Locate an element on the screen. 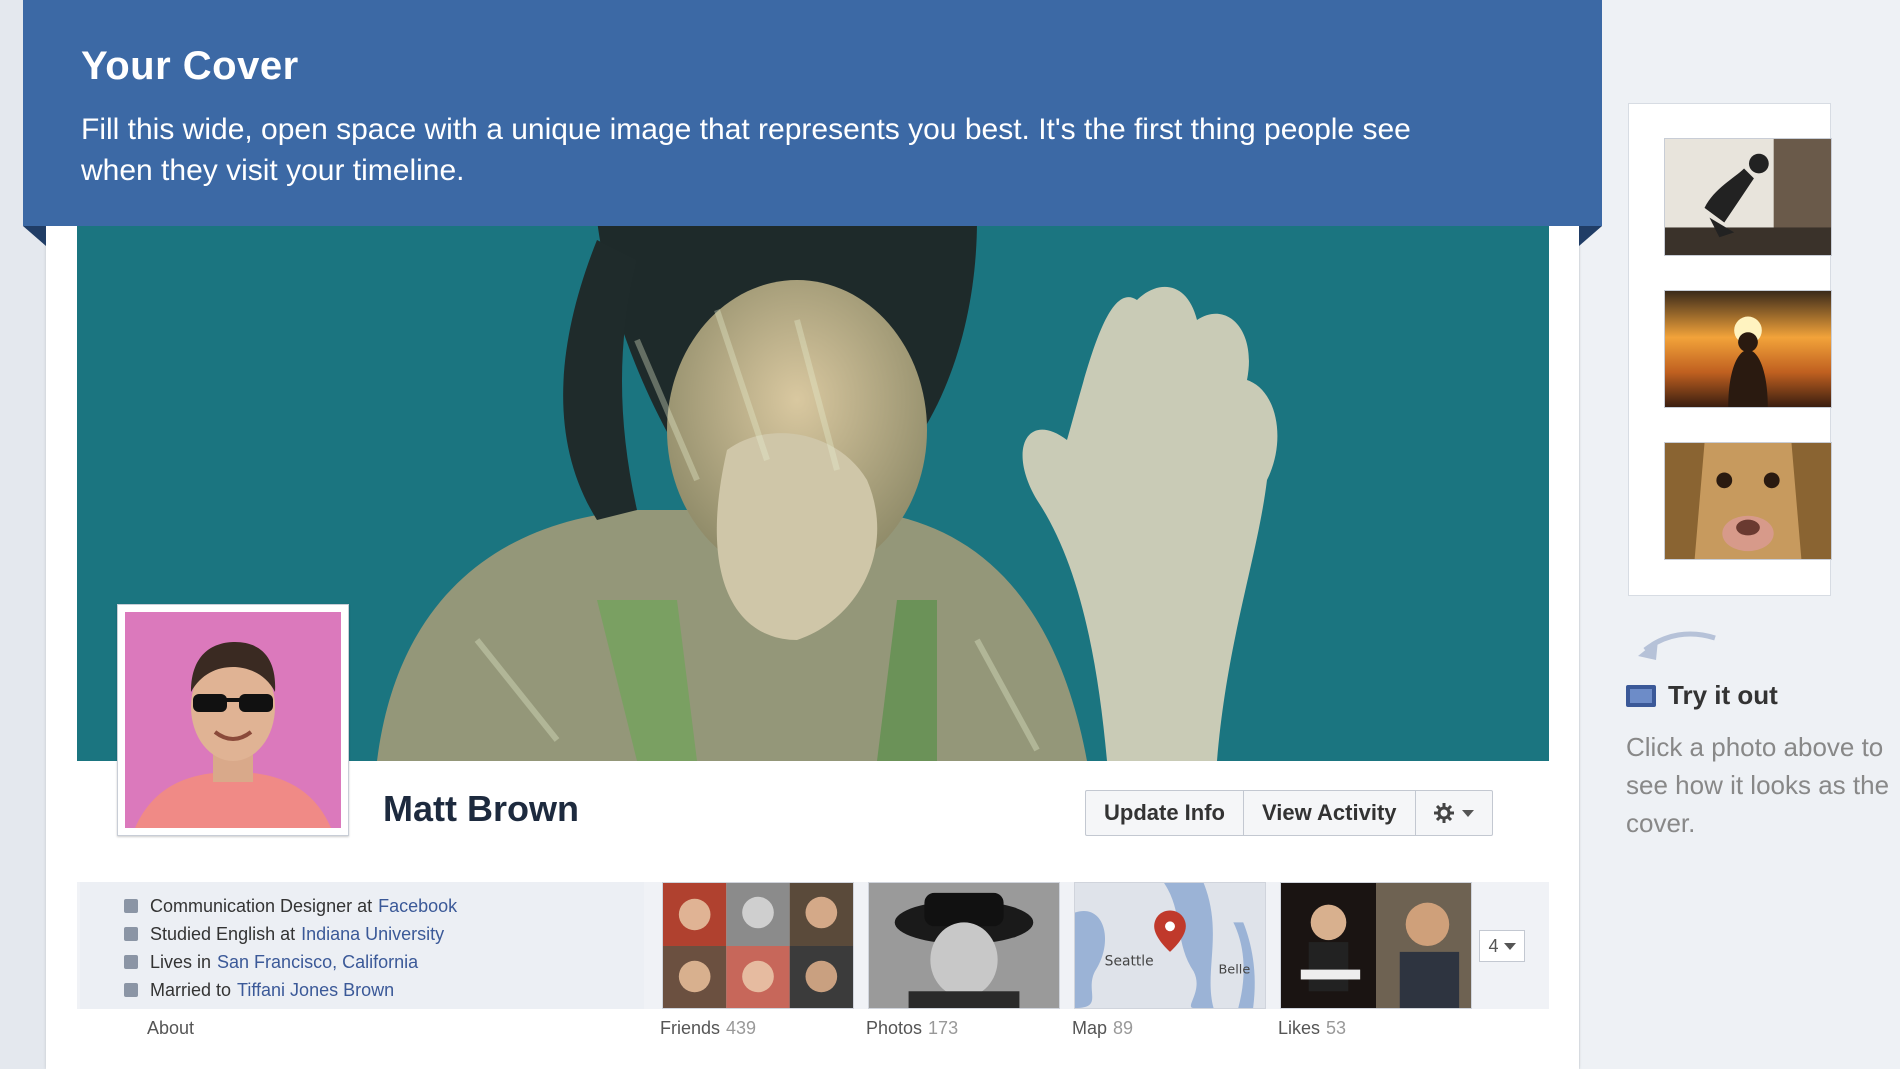 The image size is (1900, 1069). tab-likes: Likes 53 is located at coordinates (1312, 1028).